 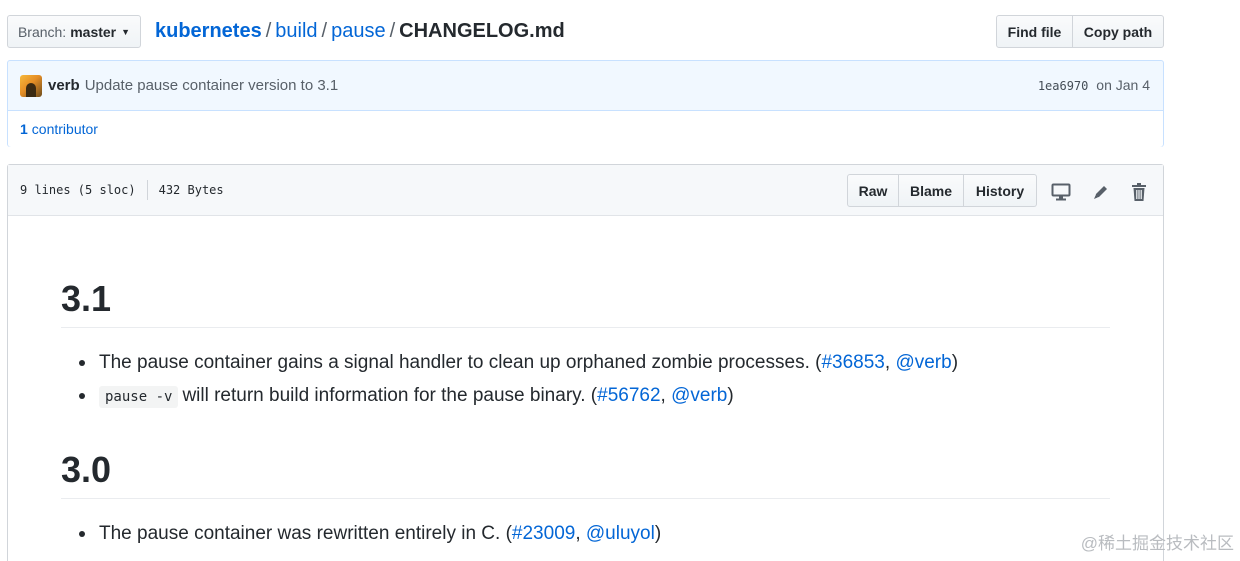 I want to click on file-size: 432 Bytes, so click(x=191, y=190).